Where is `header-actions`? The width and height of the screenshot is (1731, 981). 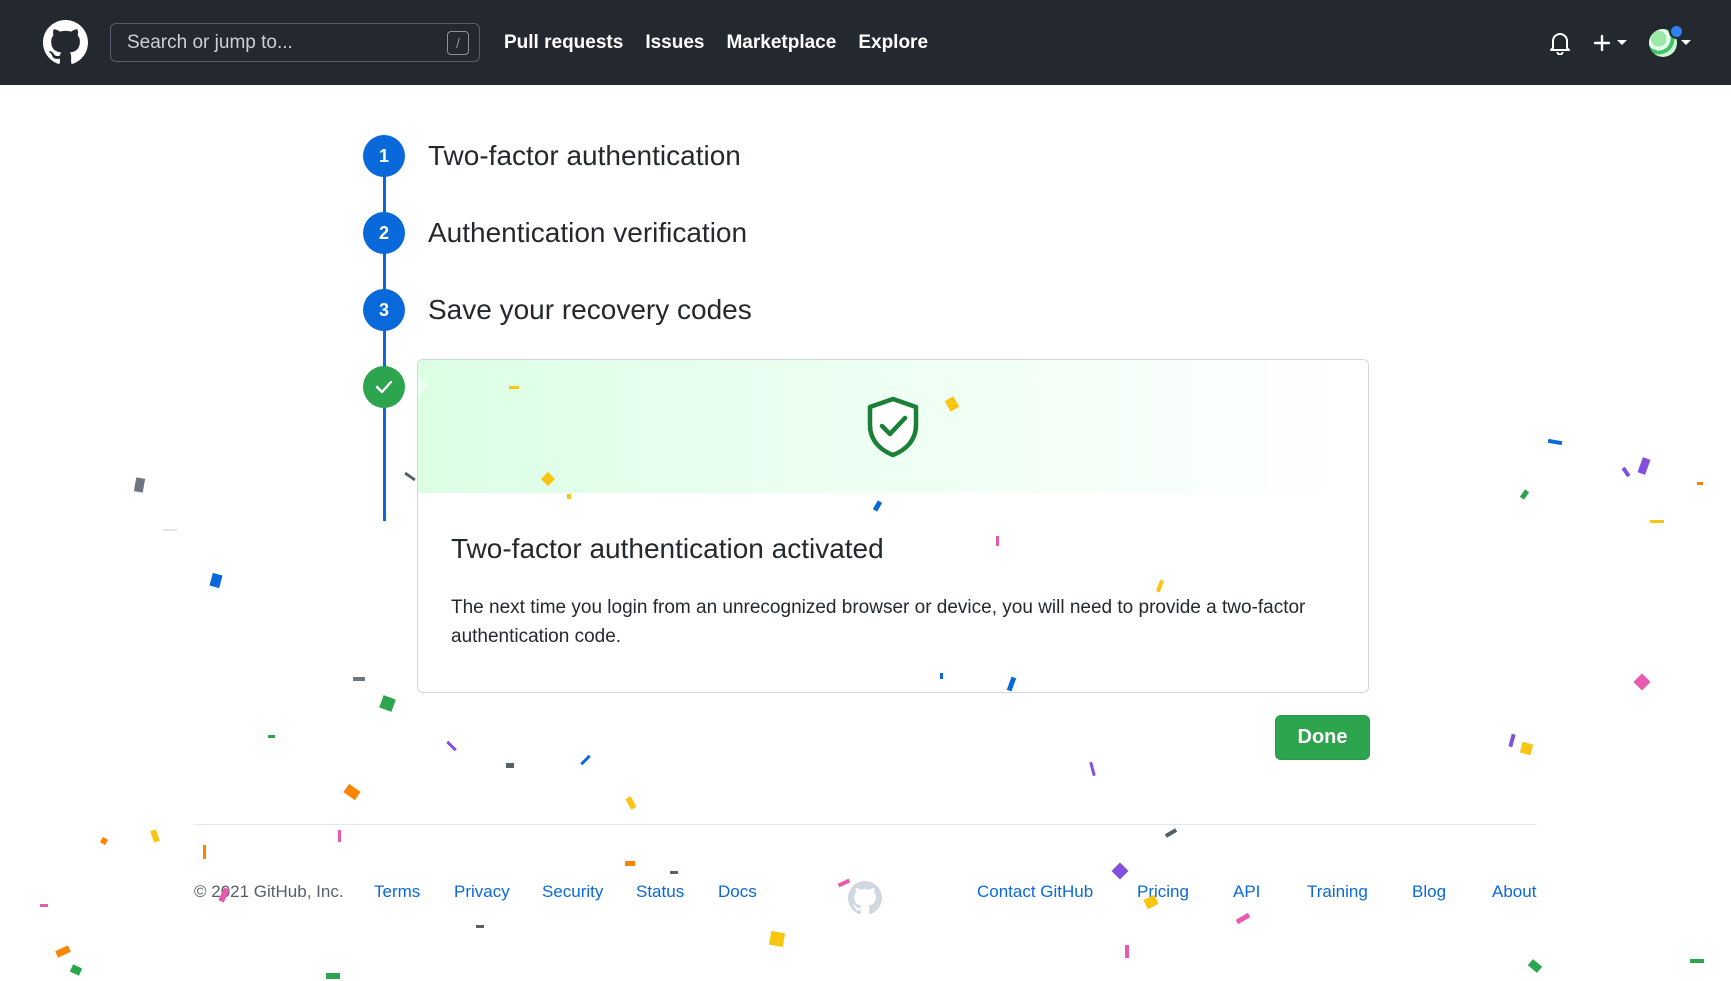 header-actions is located at coordinates (1620, 42).